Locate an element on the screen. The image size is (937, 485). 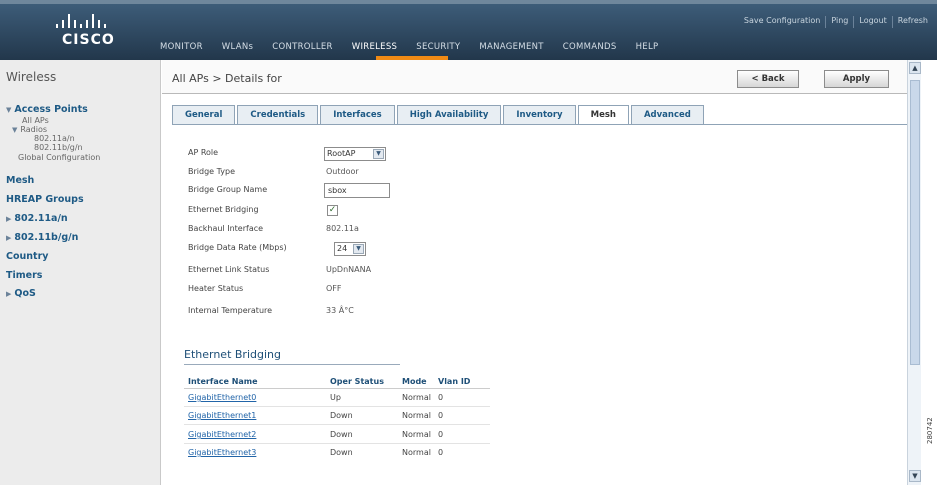
bridge-type-value: Outdoor is located at coordinates (342, 171).